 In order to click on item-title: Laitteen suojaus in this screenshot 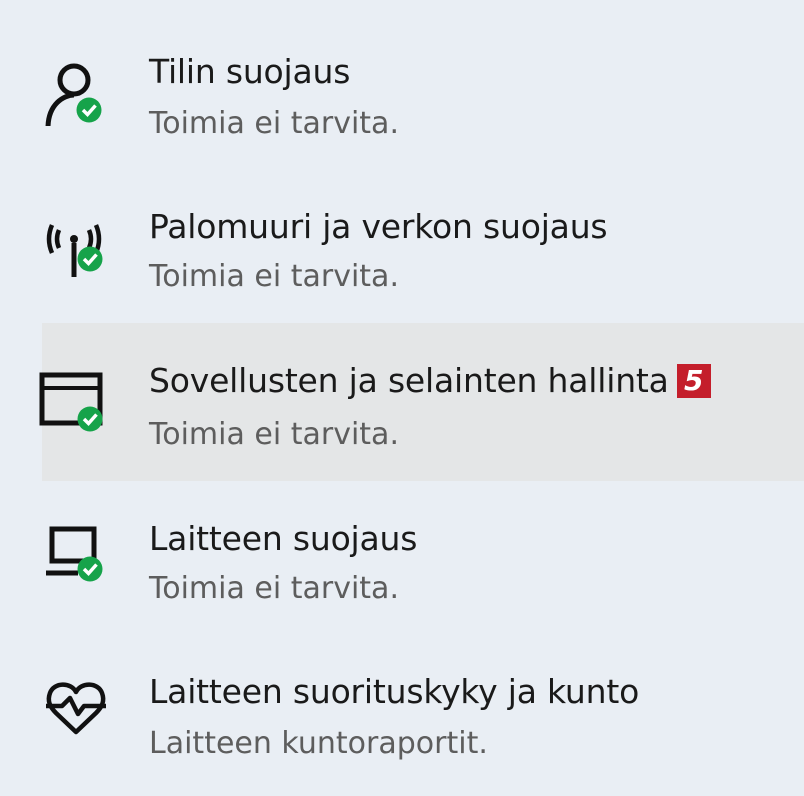, I will do `click(283, 538)`.